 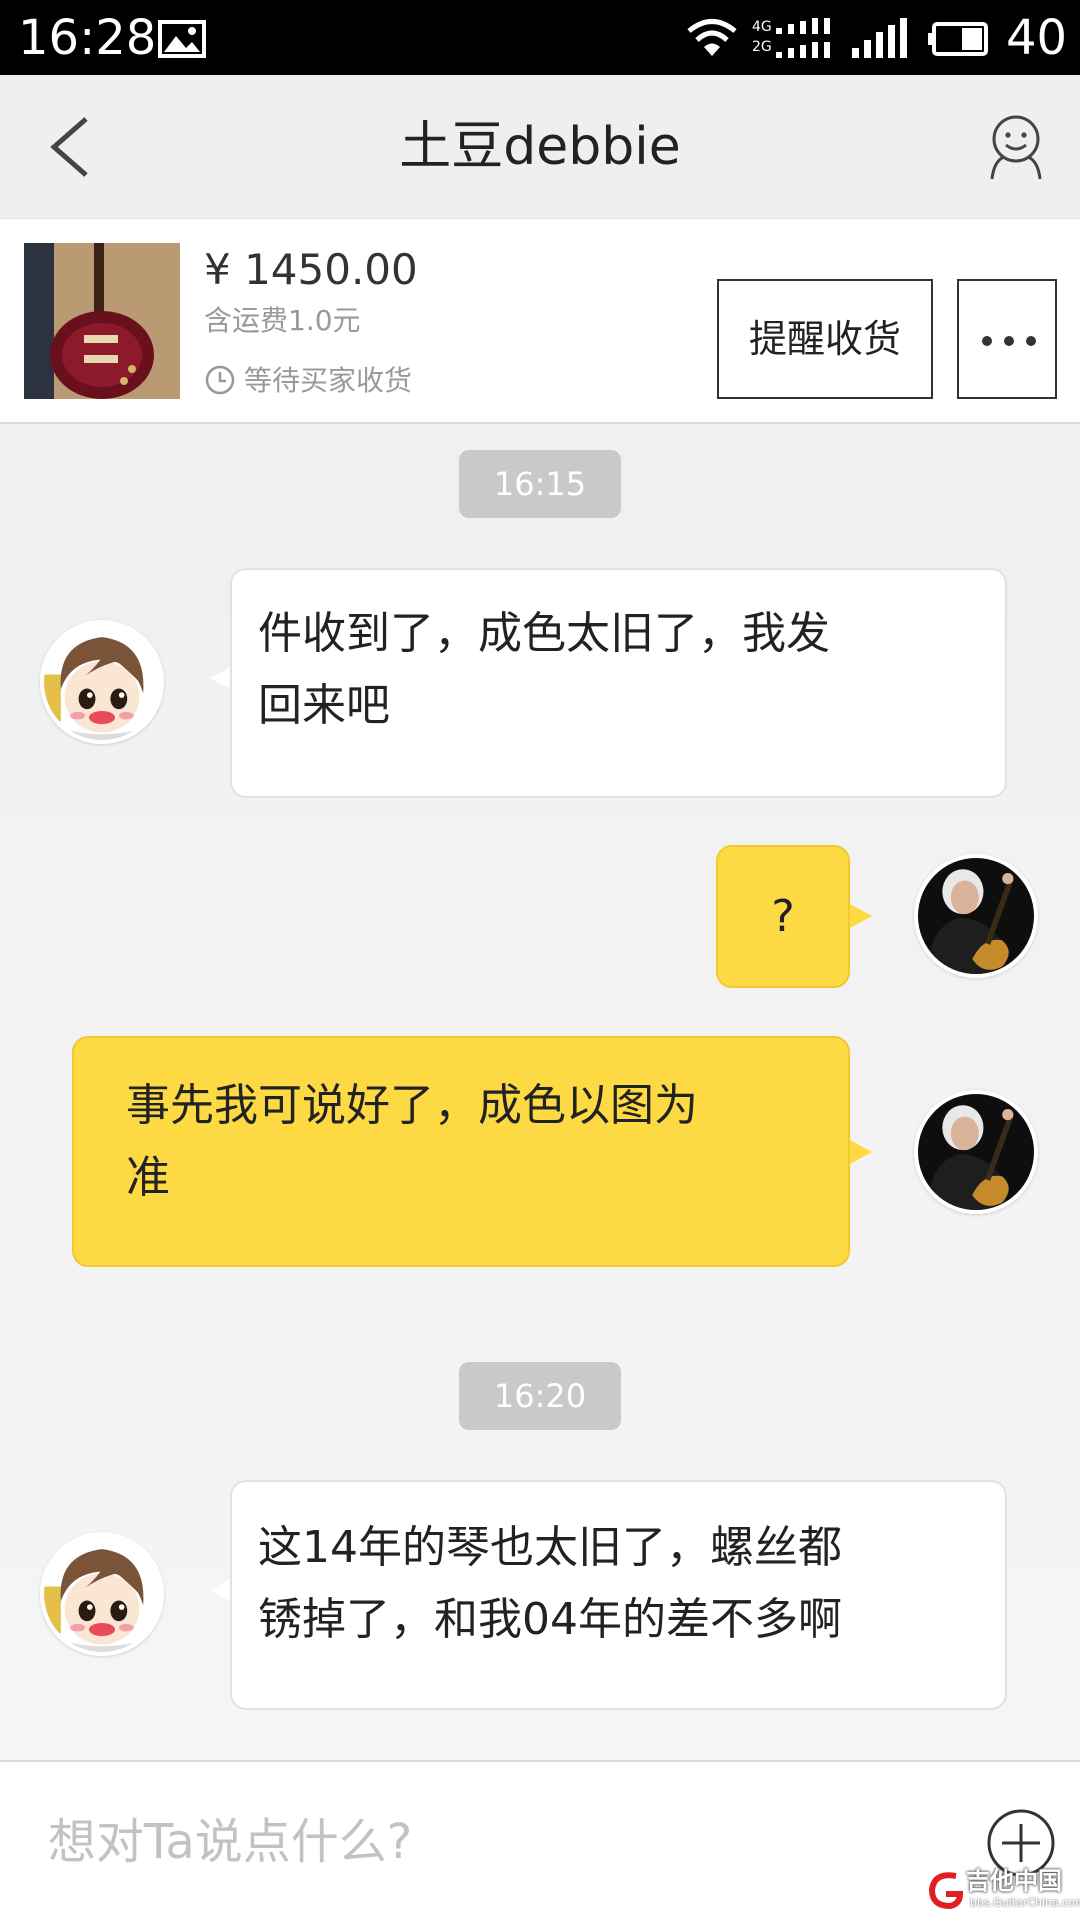 I want to click on message-input-bar, so click(x=540, y=1840).